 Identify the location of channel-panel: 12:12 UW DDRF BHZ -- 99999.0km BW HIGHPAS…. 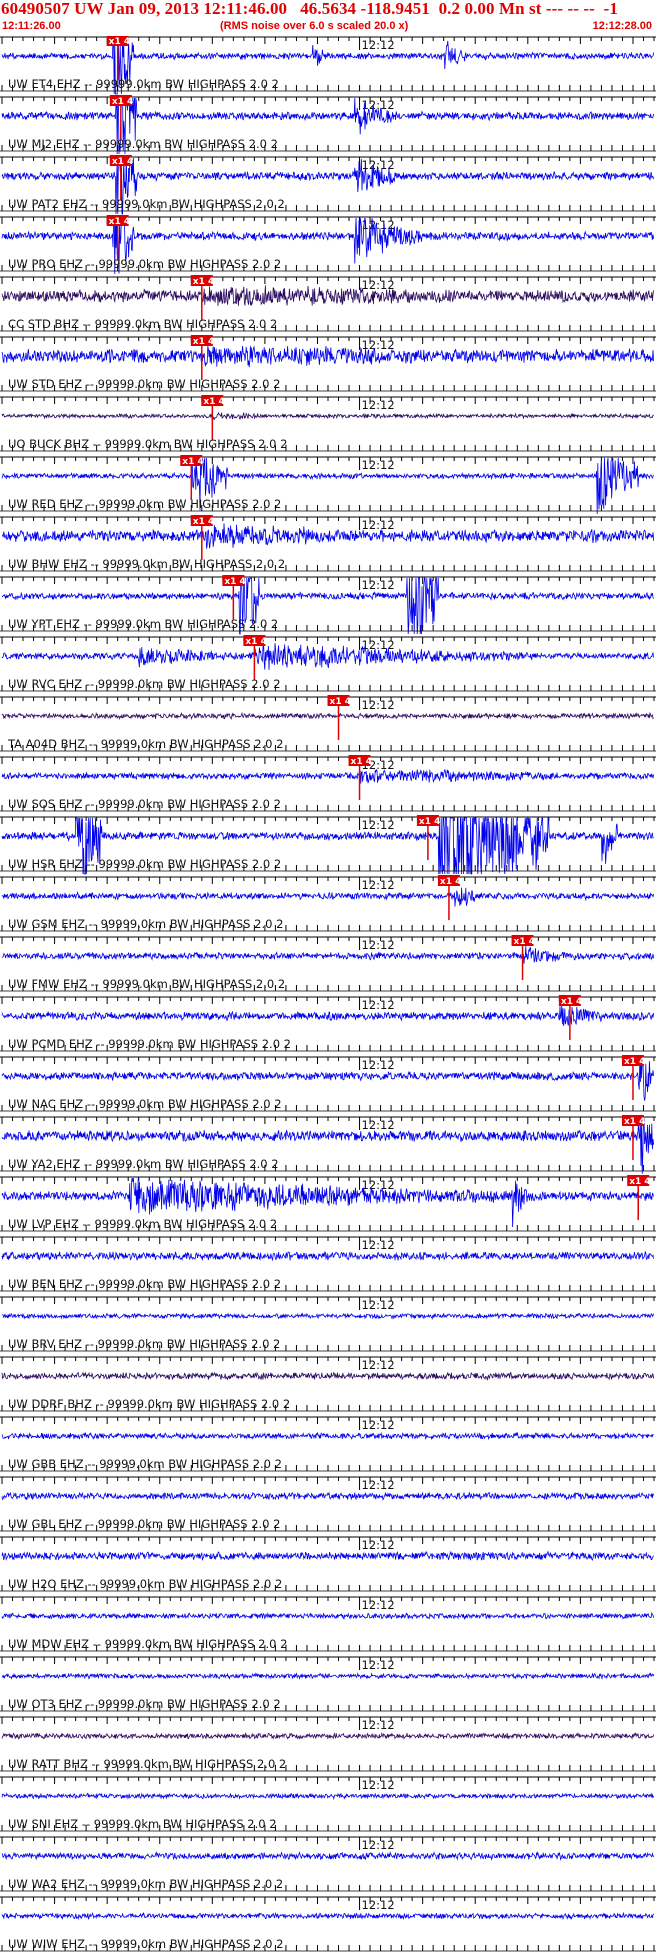
(328, 1384).